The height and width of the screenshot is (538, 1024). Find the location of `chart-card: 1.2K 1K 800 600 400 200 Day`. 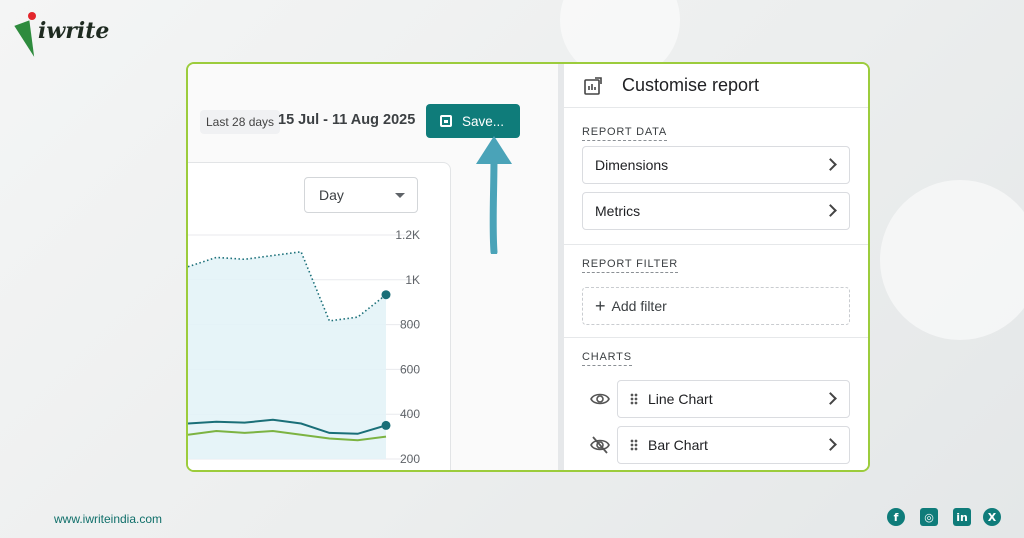

chart-card: 1.2K 1K 800 600 400 200 Day is located at coordinates (319, 316).